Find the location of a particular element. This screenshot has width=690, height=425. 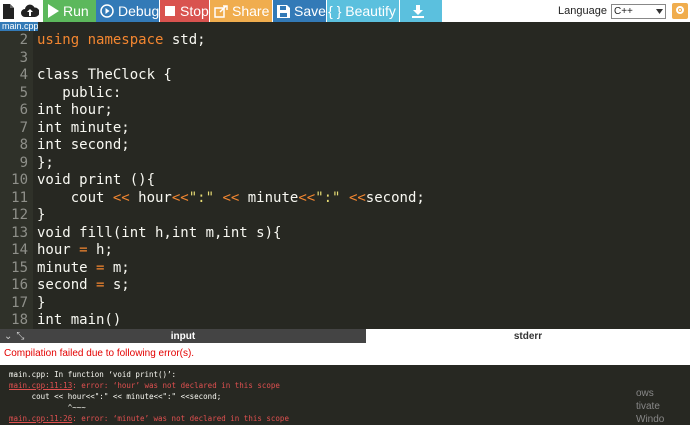

run-label: Run is located at coordinates (76, 11).